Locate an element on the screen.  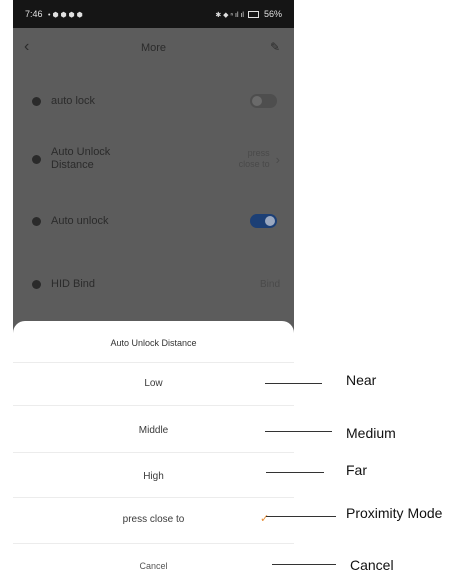
setting-hid-bind: HID Bind Bind is located at coordinates (153, 284).